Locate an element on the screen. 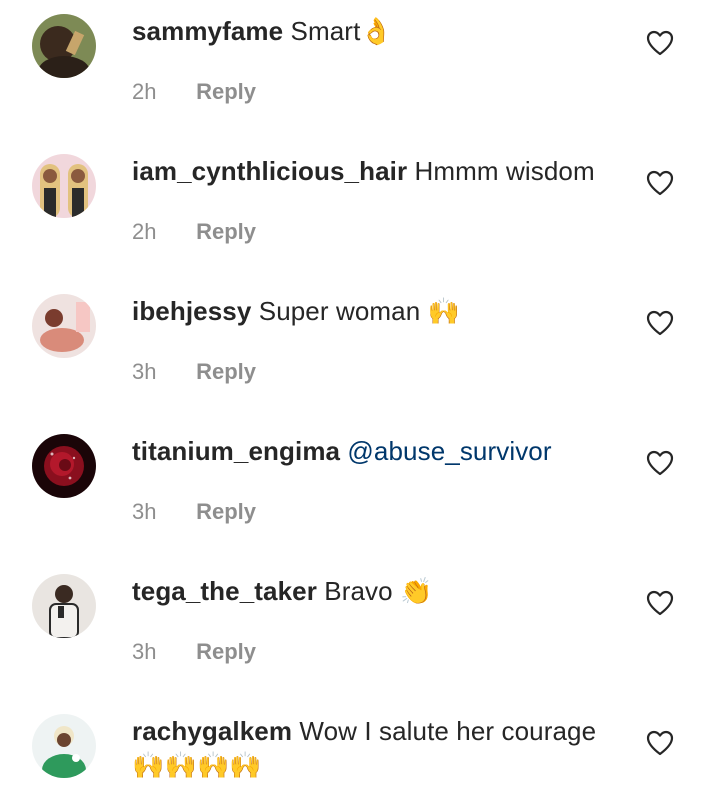 The width and height of the screenshot is (720, 800). comment-text: titanium_engima @abuse_survivor is located at coordinates (377, 451).